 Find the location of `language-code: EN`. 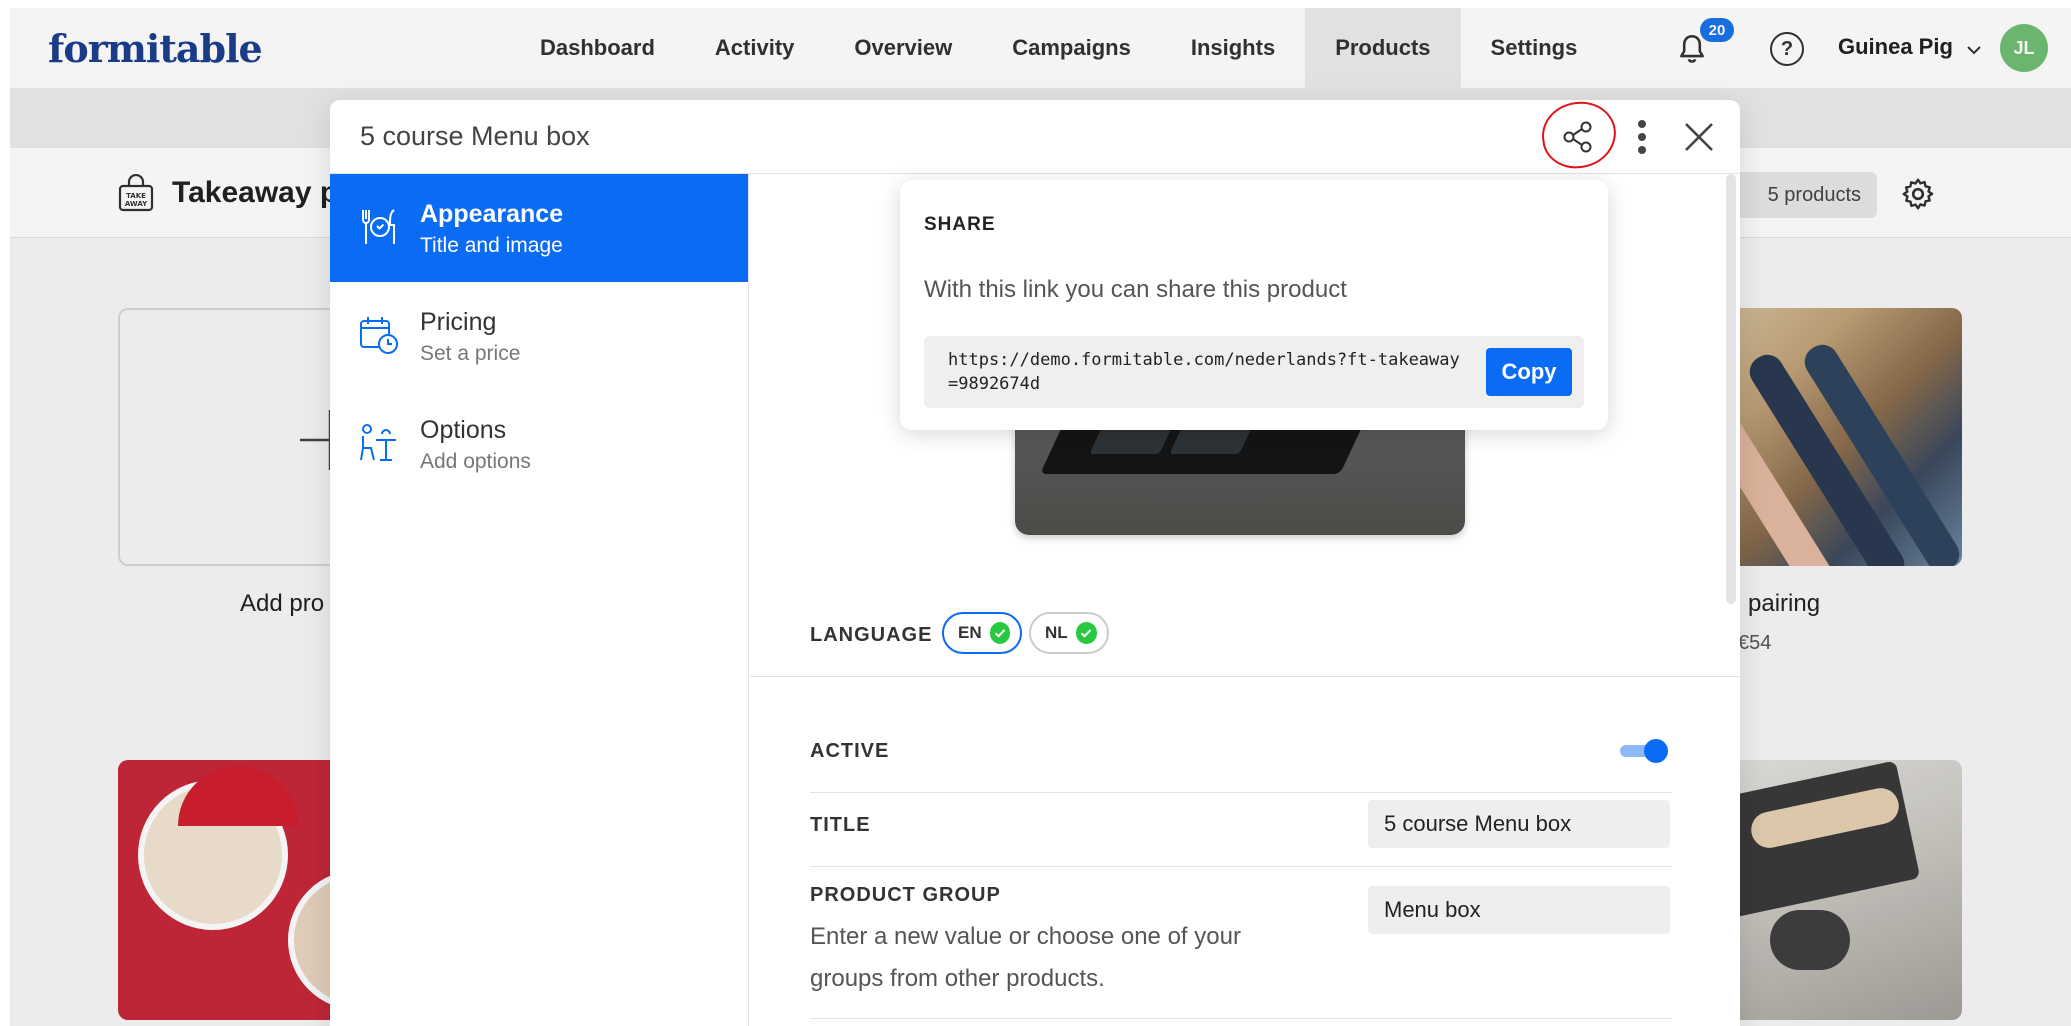

language-code: EN is located at coordinates (970, 632).